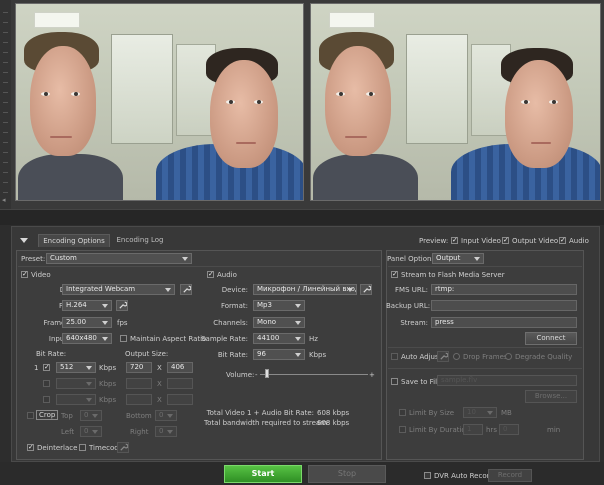  Describe the element at coordinates (87, 305) in the screenshot. I see `video-format-select: H.264` at that location.